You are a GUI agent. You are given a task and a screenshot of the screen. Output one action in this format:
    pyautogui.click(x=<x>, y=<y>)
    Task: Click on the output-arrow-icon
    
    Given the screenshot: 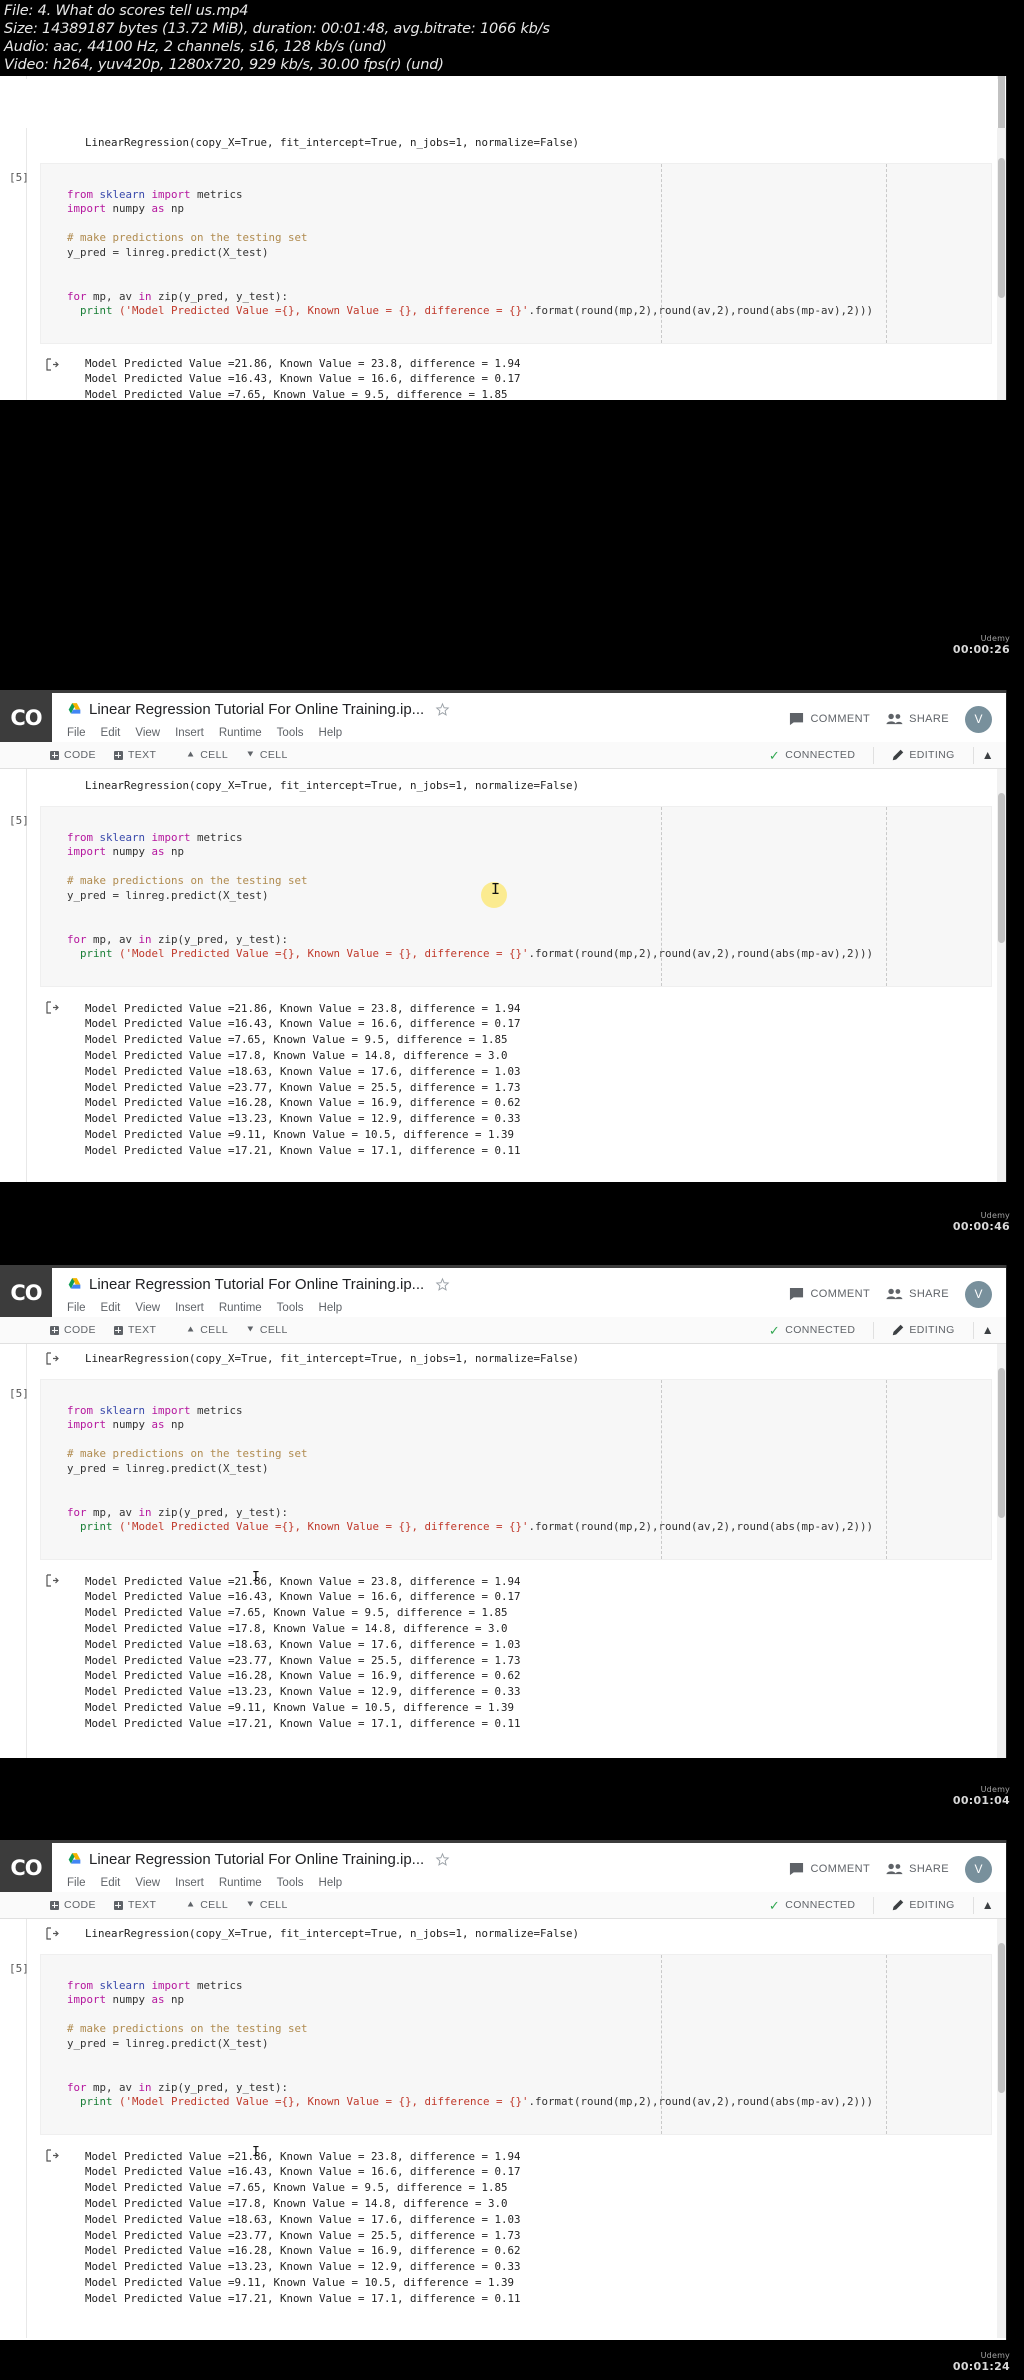 What is the action you would take?
    pyautogui.click(x=52, y=364)
    